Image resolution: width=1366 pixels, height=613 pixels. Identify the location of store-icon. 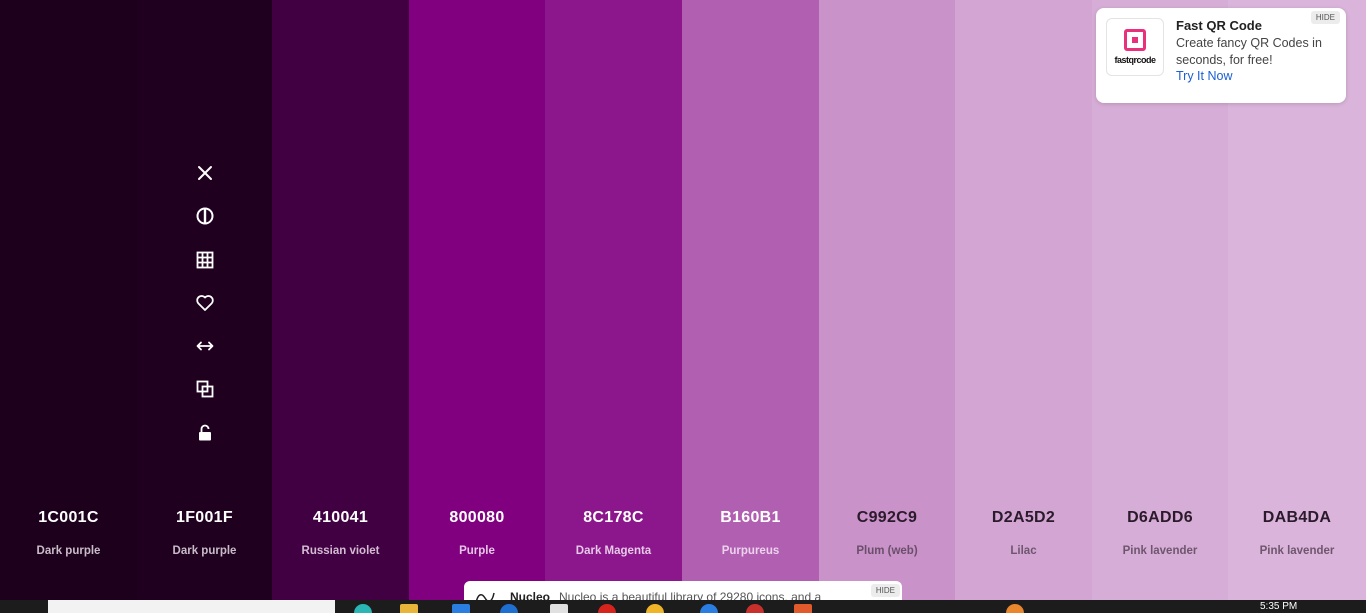
(461, 608).